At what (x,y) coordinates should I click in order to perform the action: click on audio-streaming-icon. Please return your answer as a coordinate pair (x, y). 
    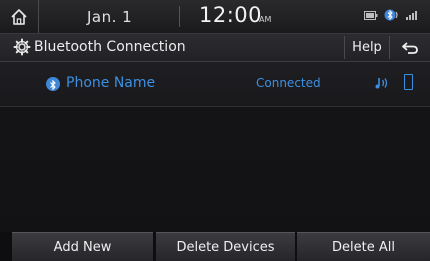
    Looking at the image, I should click on (381, 83).